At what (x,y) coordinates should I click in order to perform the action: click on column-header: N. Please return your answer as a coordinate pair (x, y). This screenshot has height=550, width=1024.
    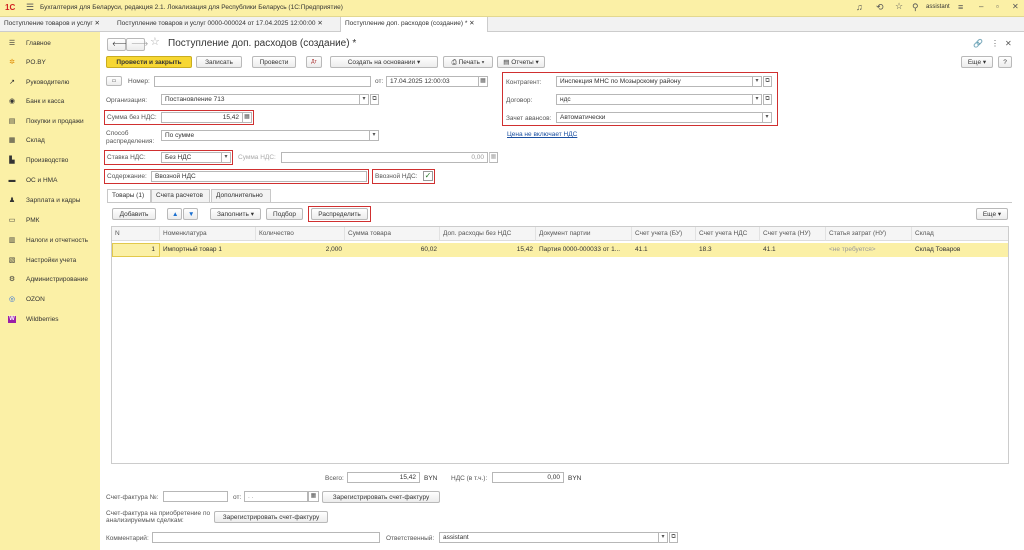
    Looking at the image, I should click on (136, 234).